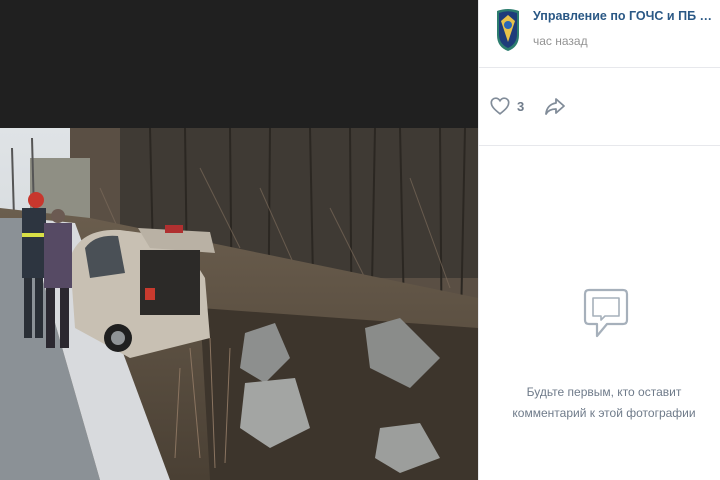 The height and width of the screenshot is (480, 720). What do you see at coordinates (508, 30) in the screenshot?
I see `emblem-shield-icon` at bounding box center [508, 30].